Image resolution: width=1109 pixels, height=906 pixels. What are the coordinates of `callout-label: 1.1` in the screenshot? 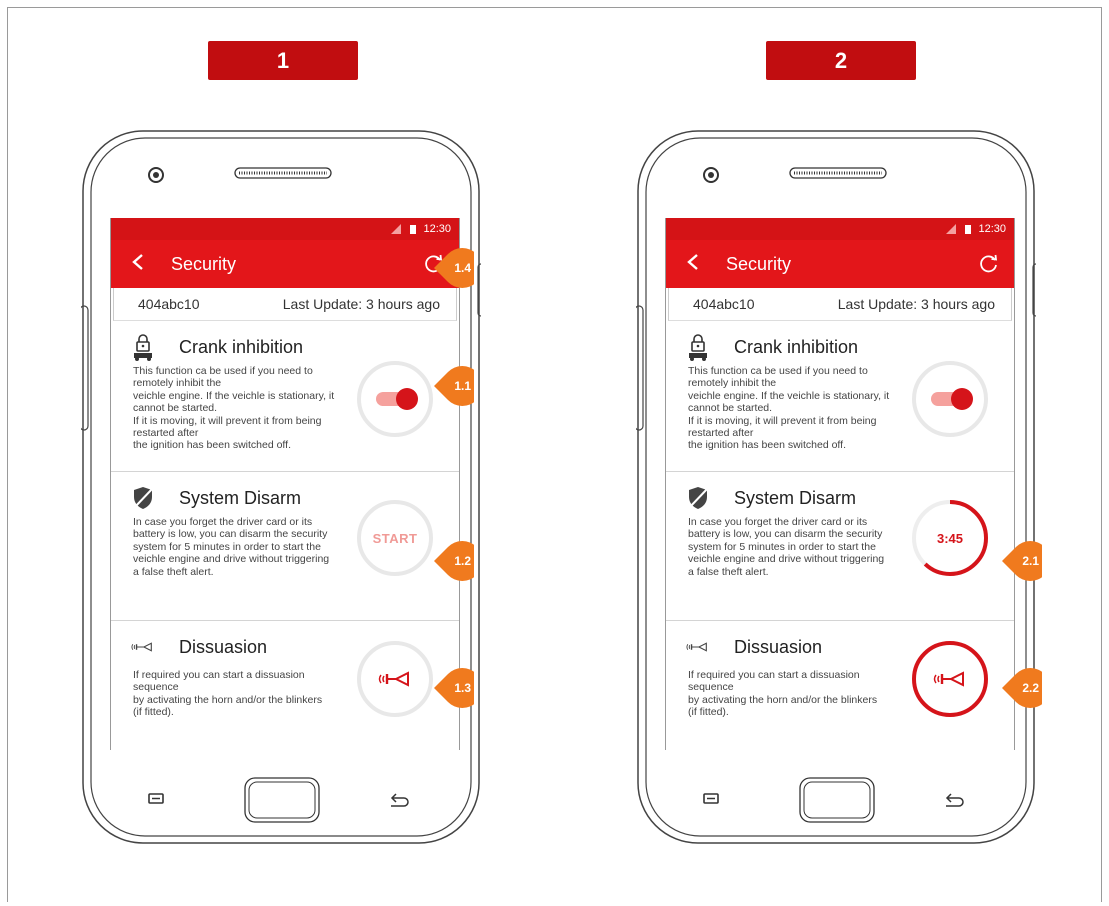 It's located at (462, 386).